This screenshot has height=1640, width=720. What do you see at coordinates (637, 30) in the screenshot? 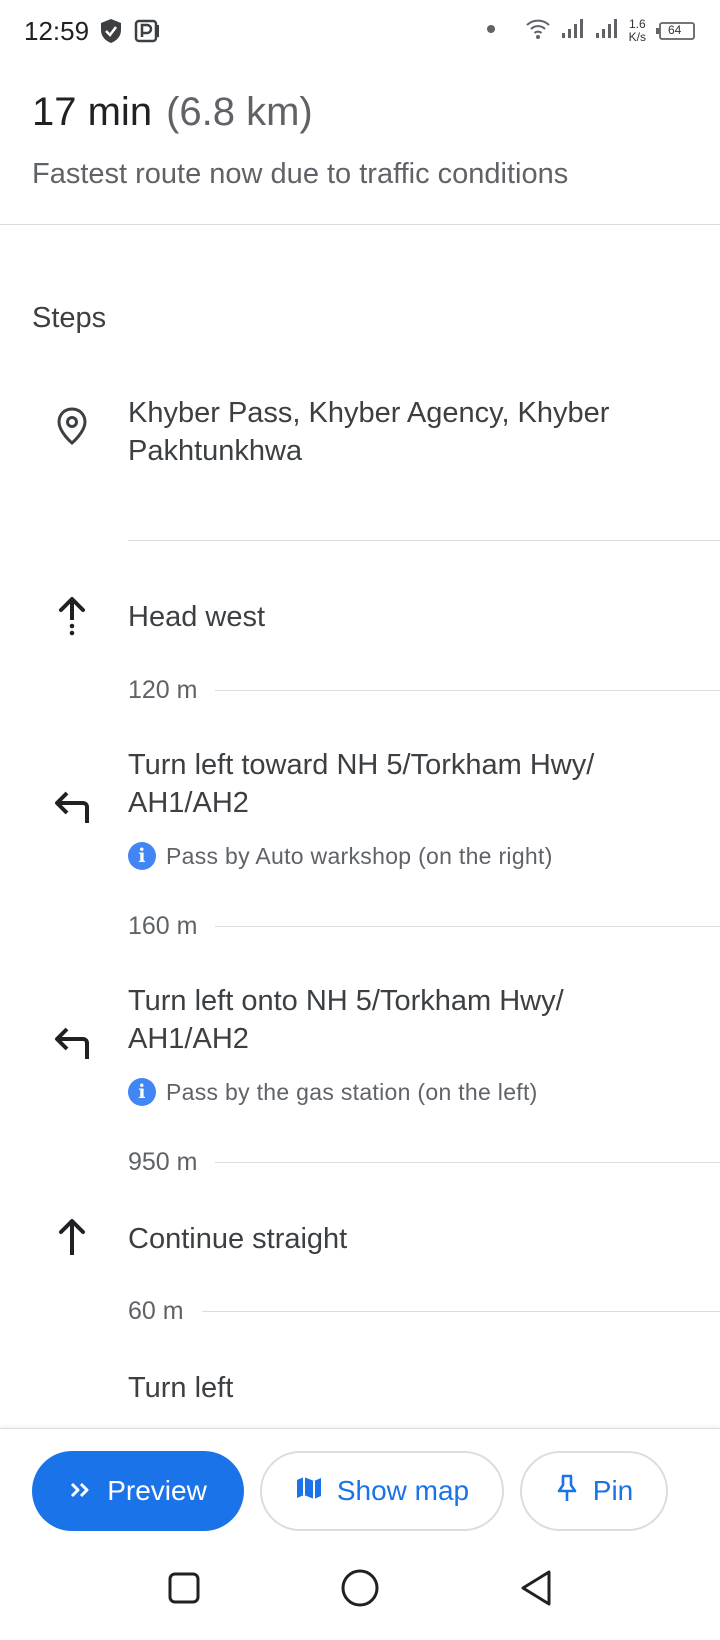
I see `network-speed: 1.6 K/s` at bounding box center [637, 30].